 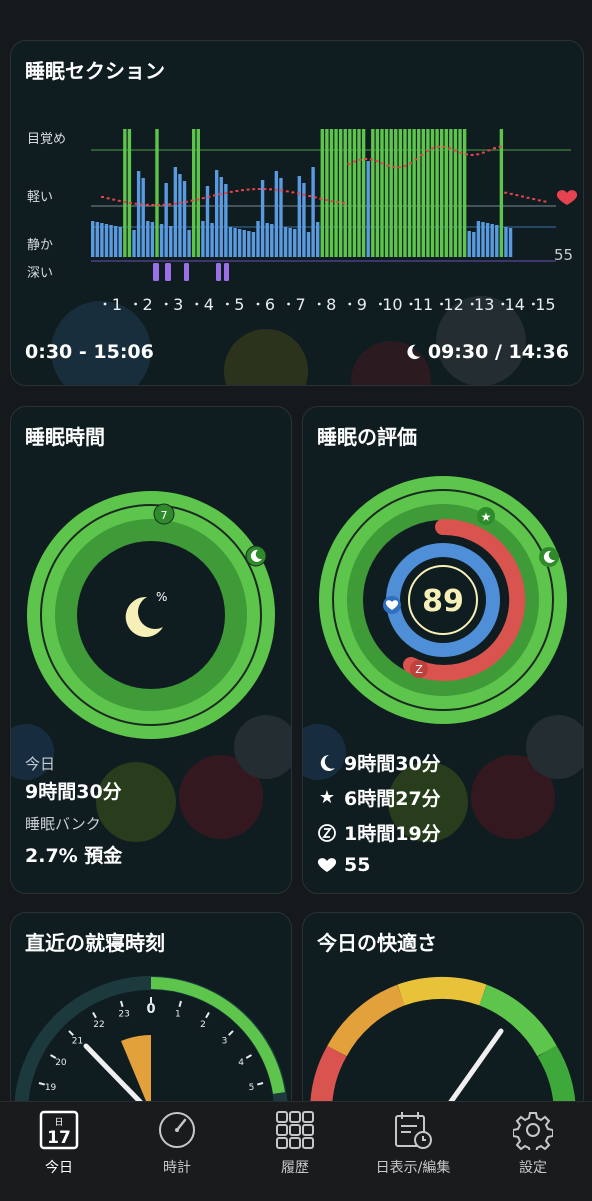 What do you see at coordinates (168, 272) in the screenshot?
I see `deep-sleep-mark` at bounding box center [168, 272].